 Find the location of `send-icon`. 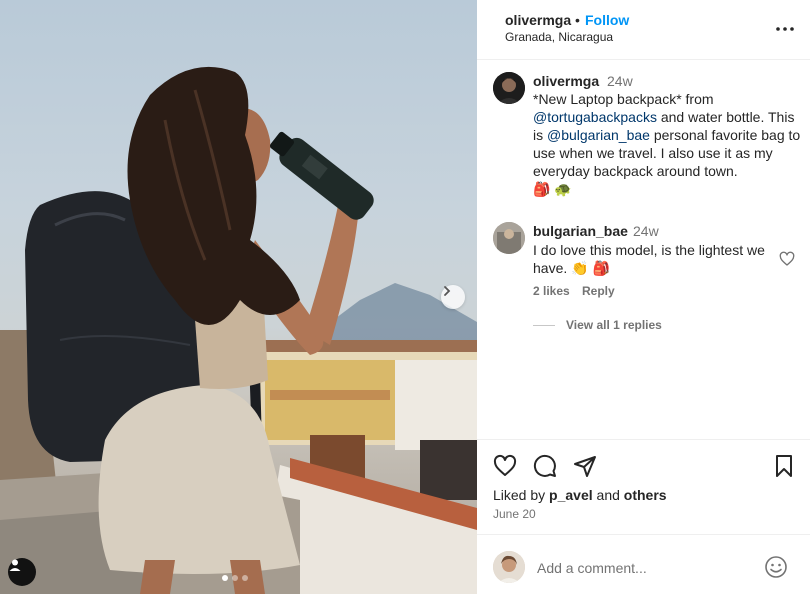

send-icon is located at coordinates (585, 466).